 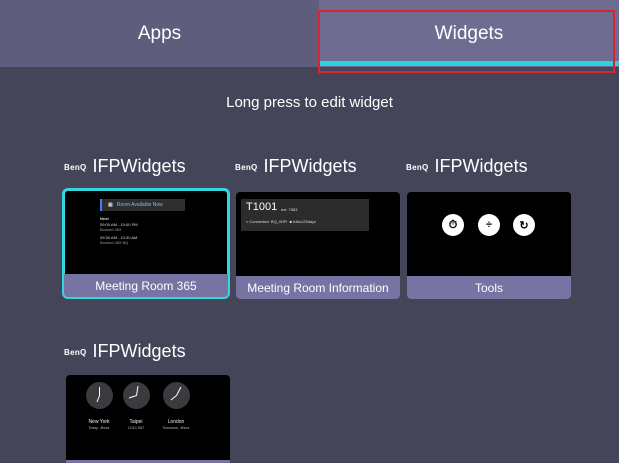 What do you see at coordinates (99, 428) in the screenshot?
I see `clock-day: Today, -8hour` at bounding box center [99, 428].